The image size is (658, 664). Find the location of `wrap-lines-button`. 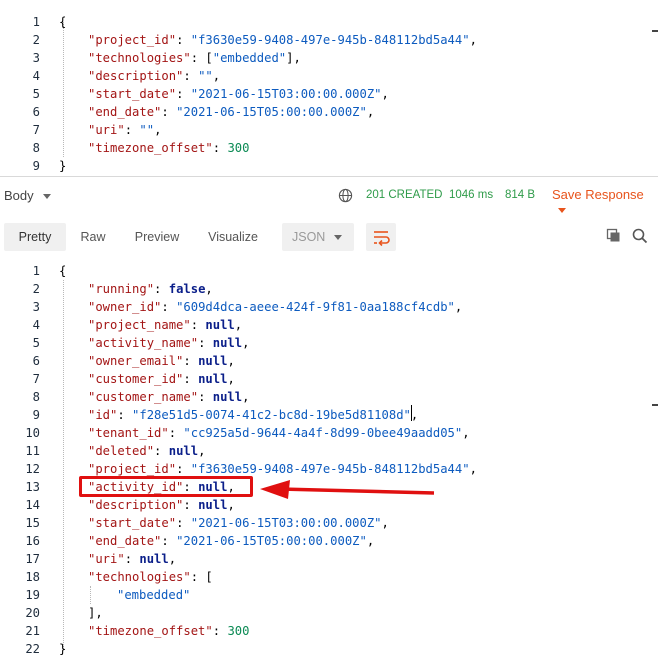

wrap-lines-button is located at coordinates (381, 237).